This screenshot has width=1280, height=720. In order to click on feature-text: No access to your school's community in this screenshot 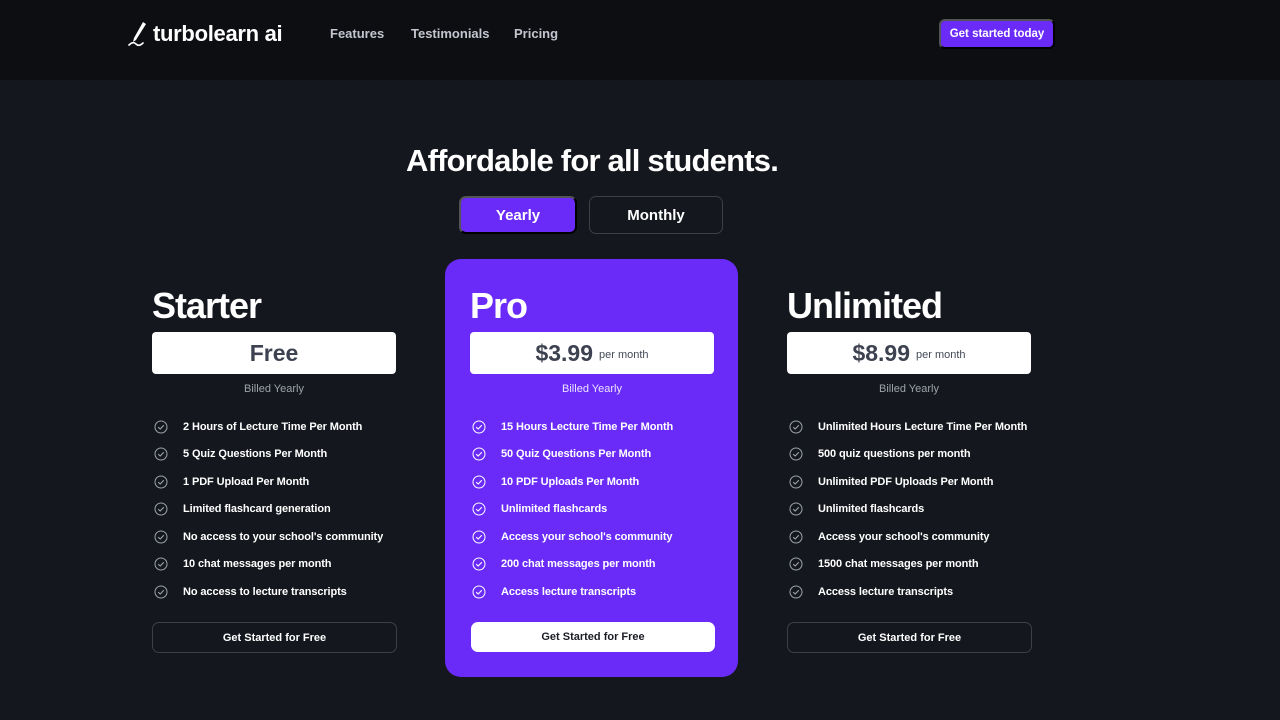, I will do `click(283, 536)`.